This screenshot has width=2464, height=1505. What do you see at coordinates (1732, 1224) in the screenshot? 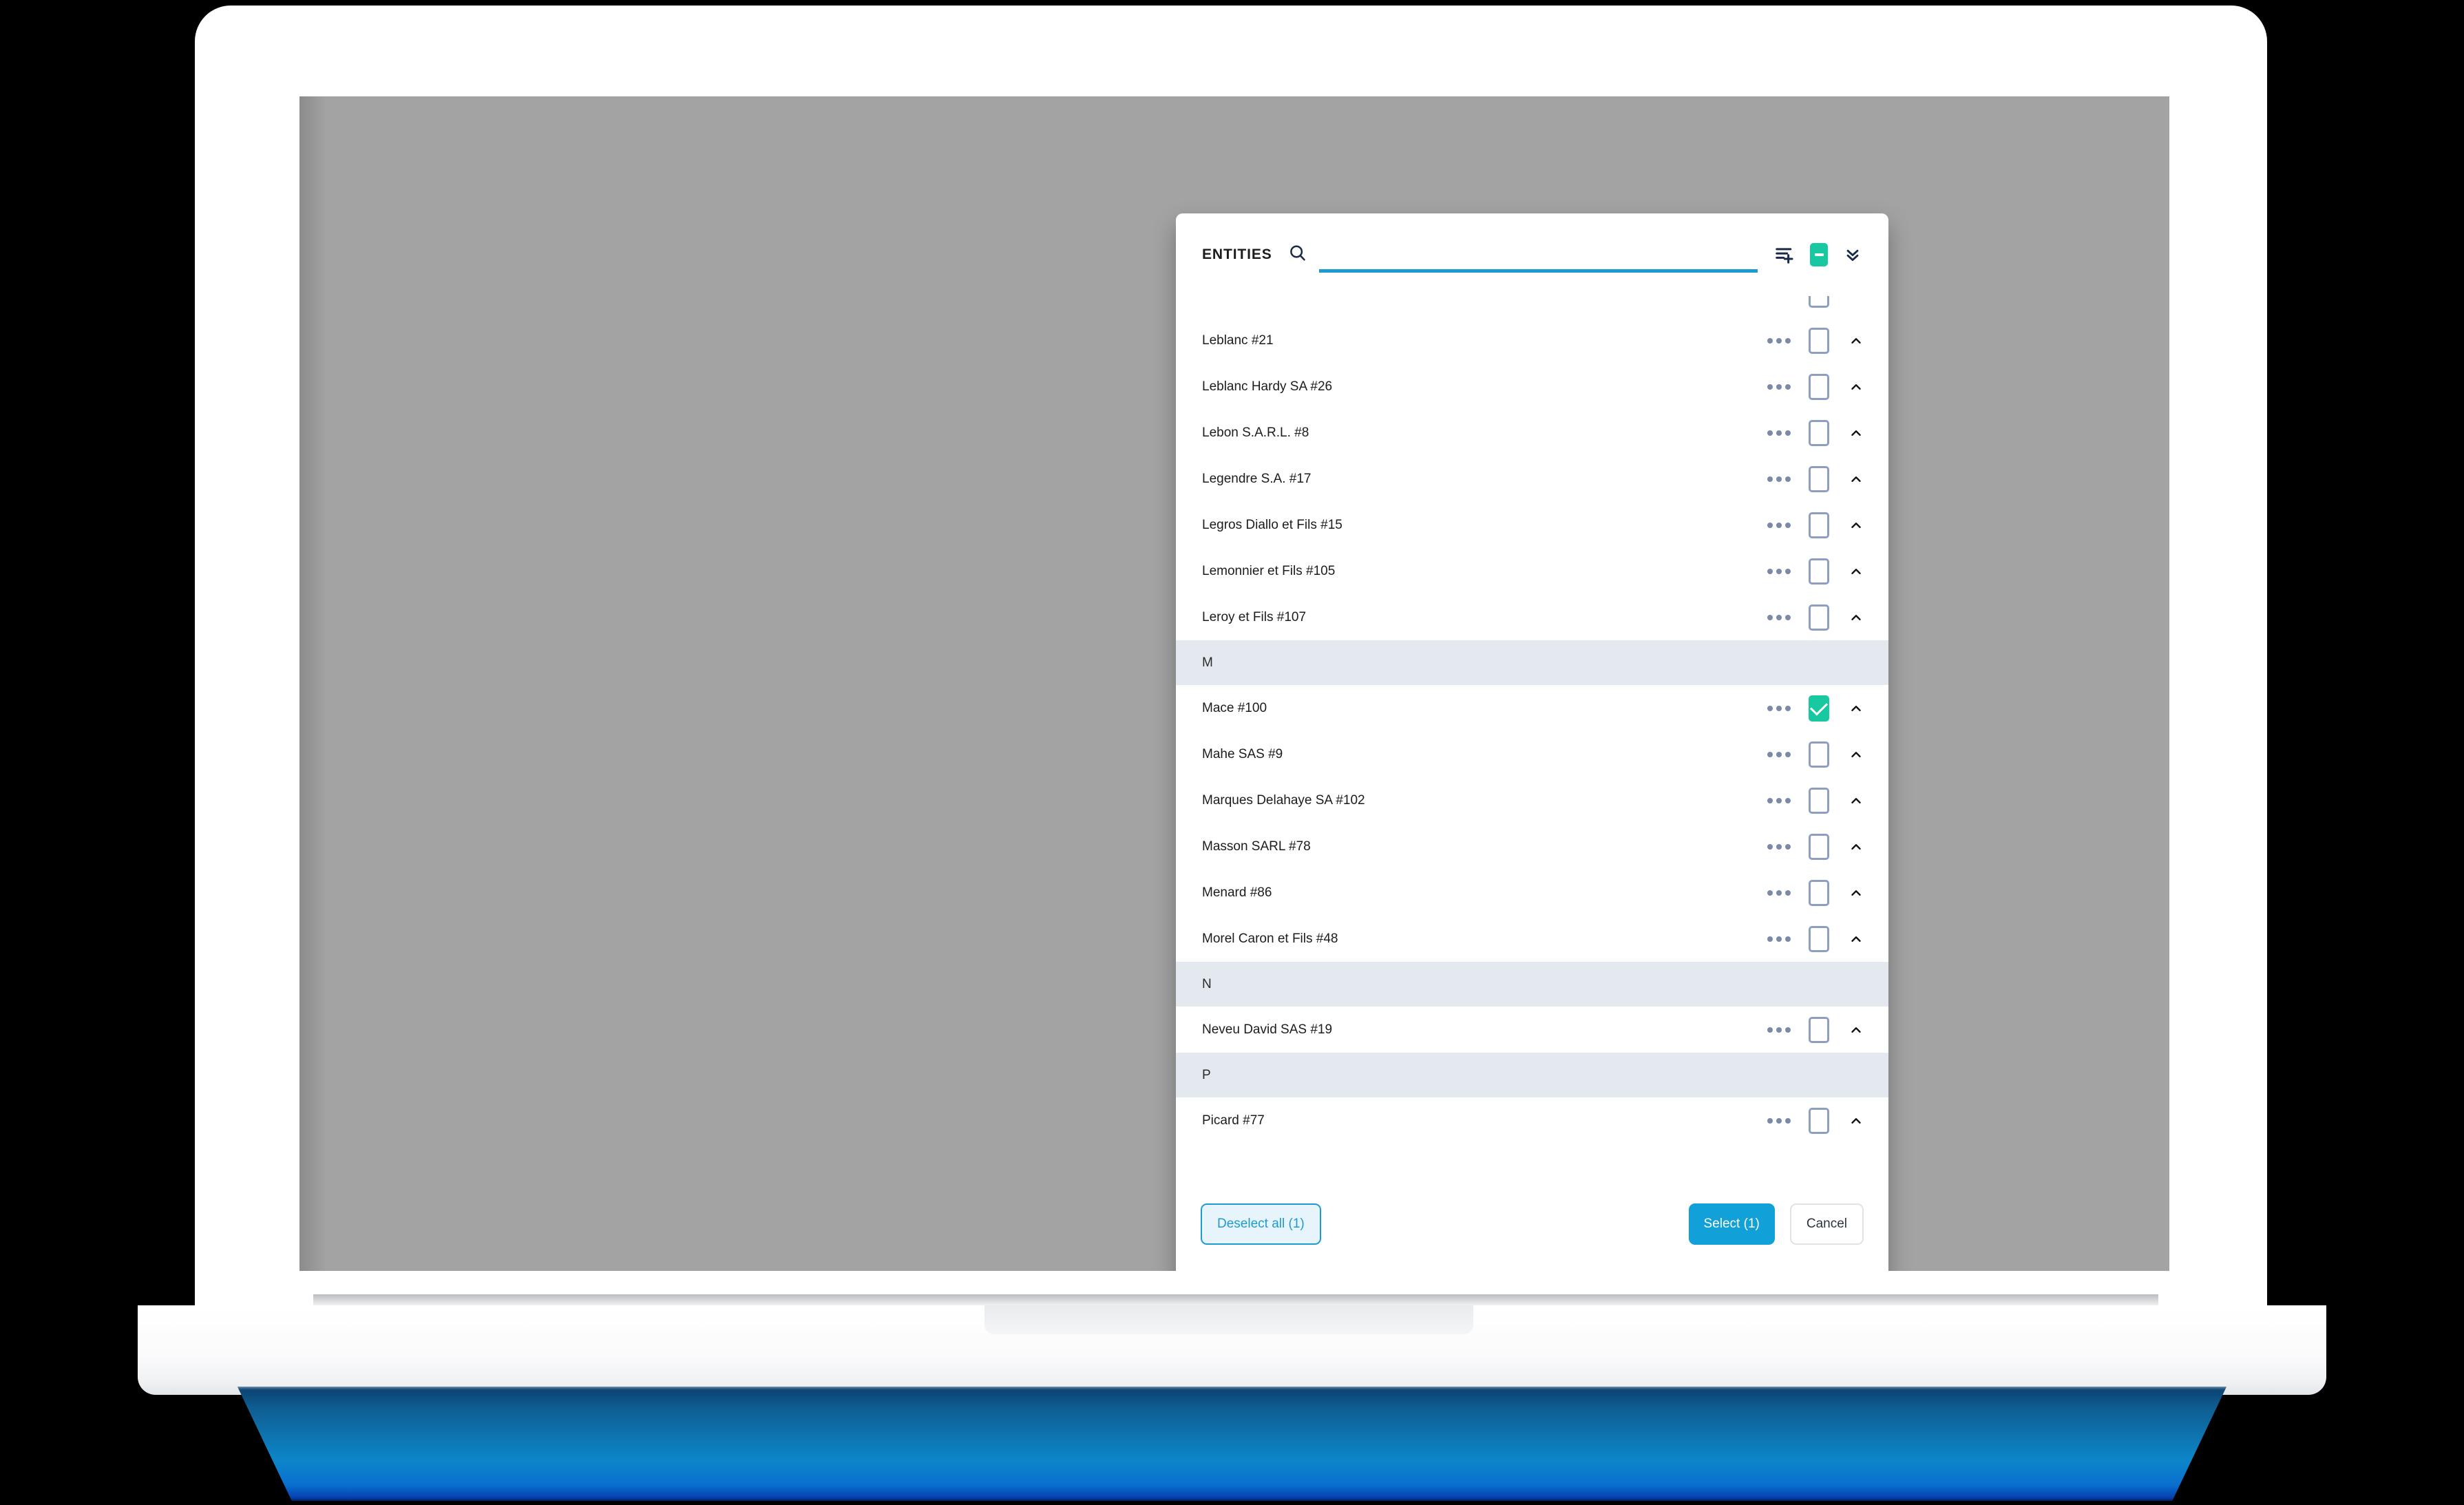
I see `select-button: Select (1)` at bounding box center [1732, 1224].